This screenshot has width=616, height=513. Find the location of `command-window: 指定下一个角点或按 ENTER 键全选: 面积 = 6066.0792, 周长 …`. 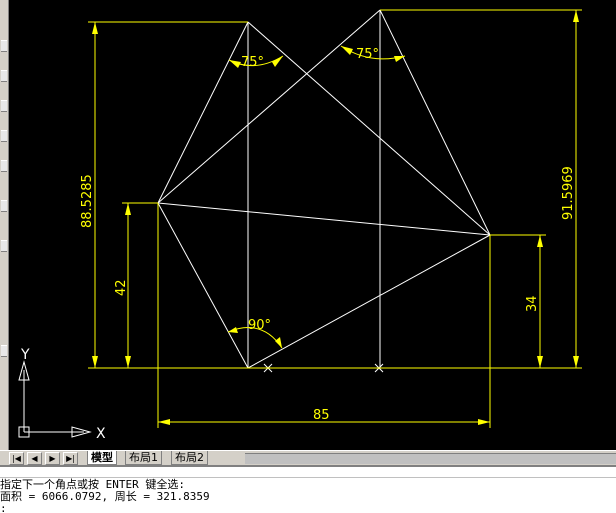

command-window: 指定下一个角点或按 ENTER 键全选: 面积 = 6066.0792, 周长 … is located at coordinates (308, 489).